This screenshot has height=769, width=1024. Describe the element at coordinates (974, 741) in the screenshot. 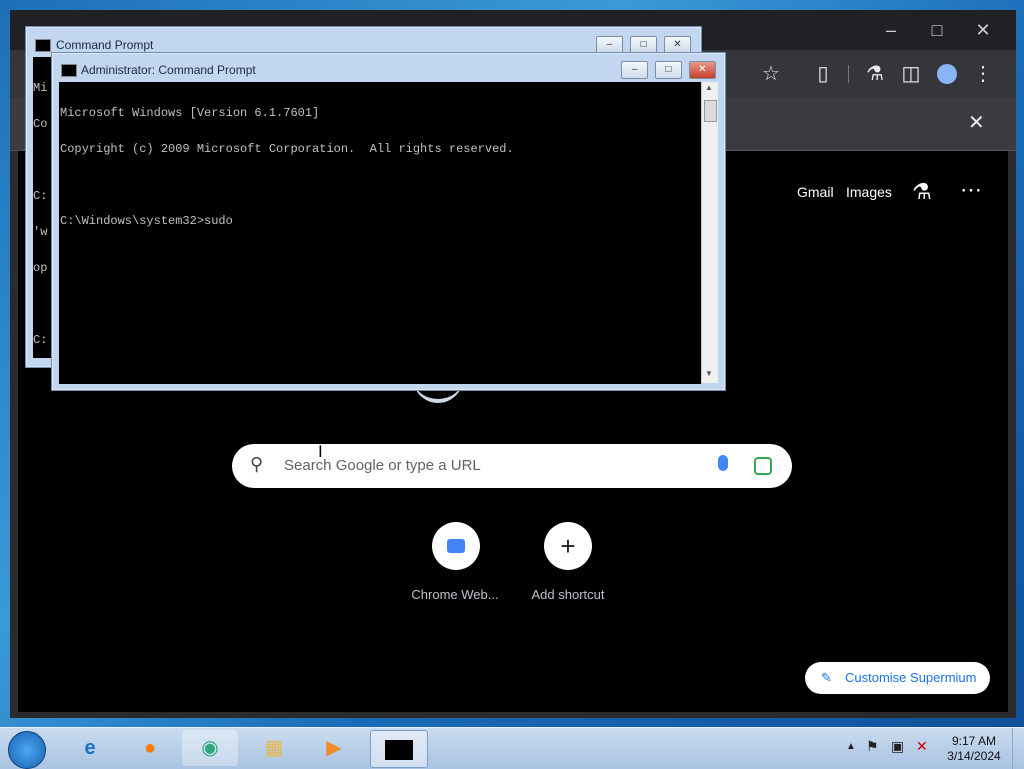

I see `clock-time: 9:17 AM` at that location.